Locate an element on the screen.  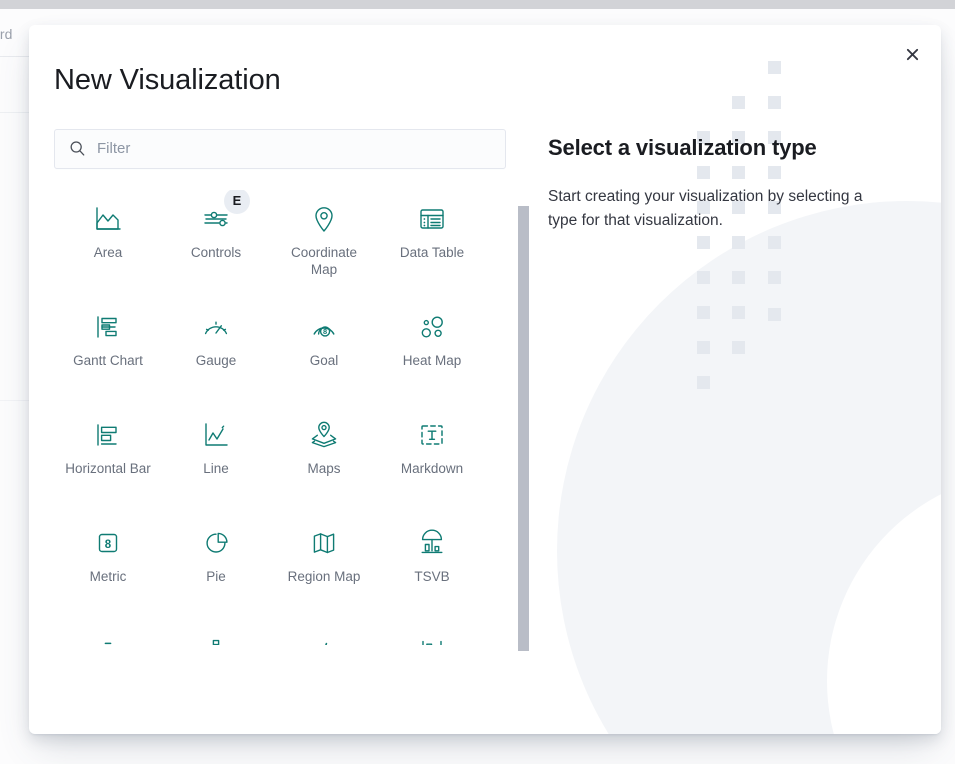
viz-type-gantt-chart: Gantt Chart is located at coordinates (108, 352).